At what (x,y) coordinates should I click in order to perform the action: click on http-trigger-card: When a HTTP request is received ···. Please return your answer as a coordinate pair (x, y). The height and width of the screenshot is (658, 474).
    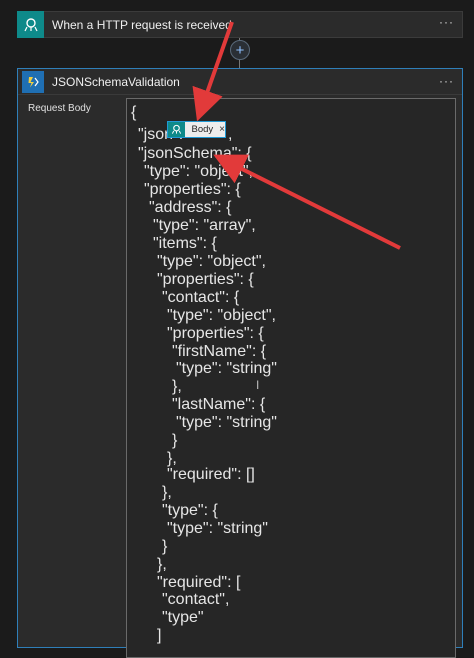
    Looking at the image, I should click on (240, 24).